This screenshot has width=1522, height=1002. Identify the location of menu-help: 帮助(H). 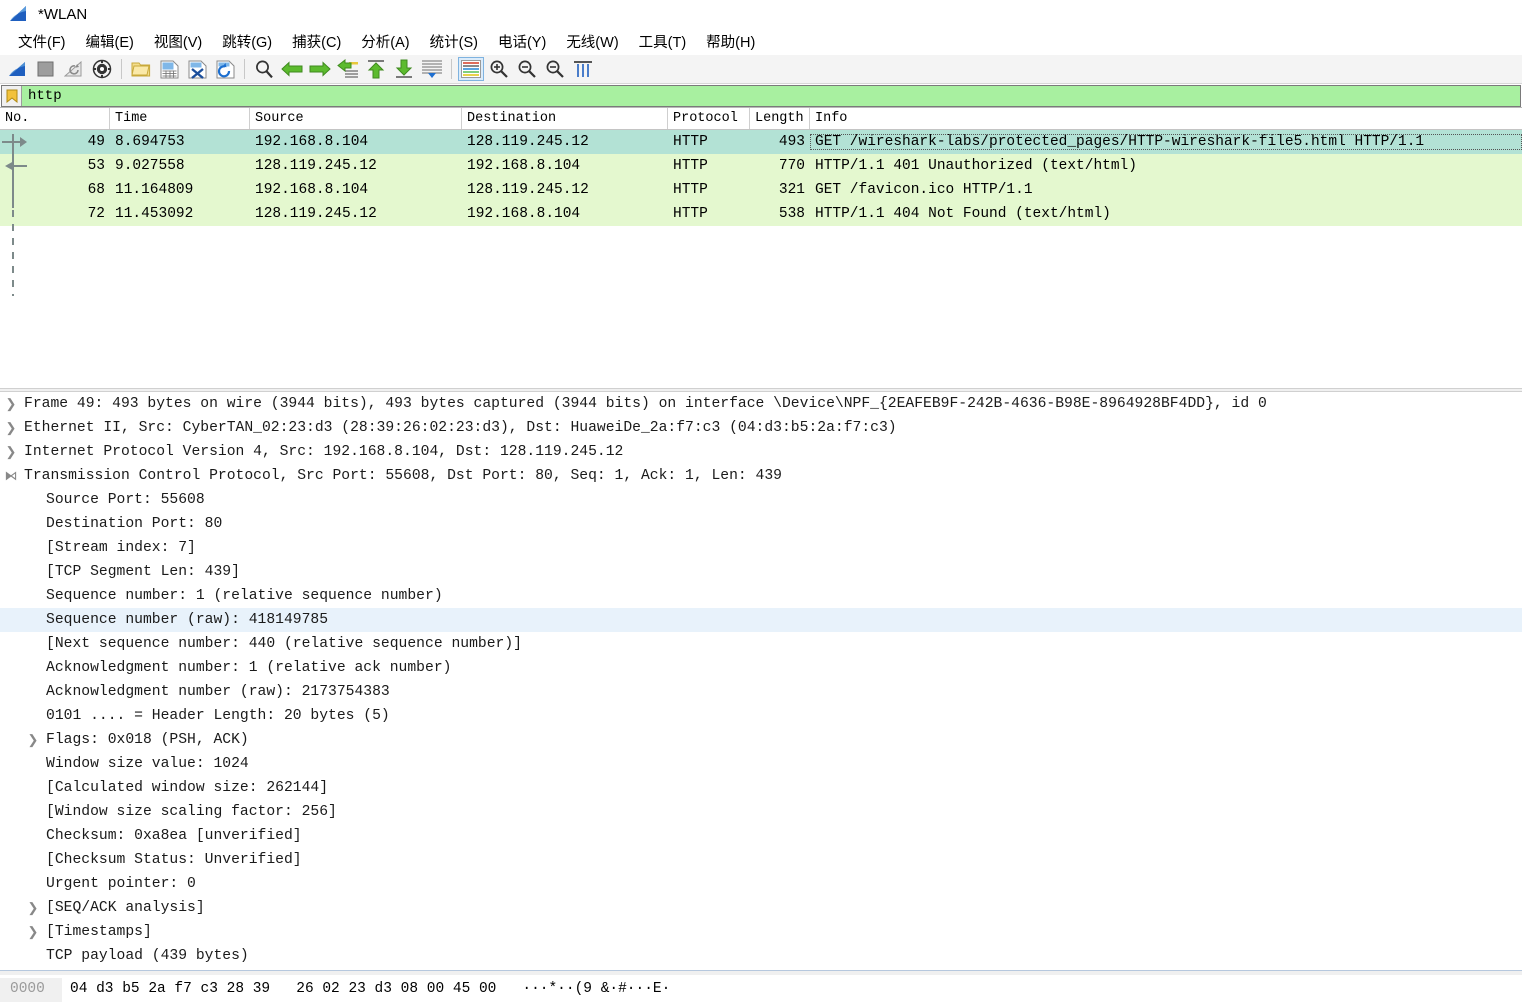
(730, 41).